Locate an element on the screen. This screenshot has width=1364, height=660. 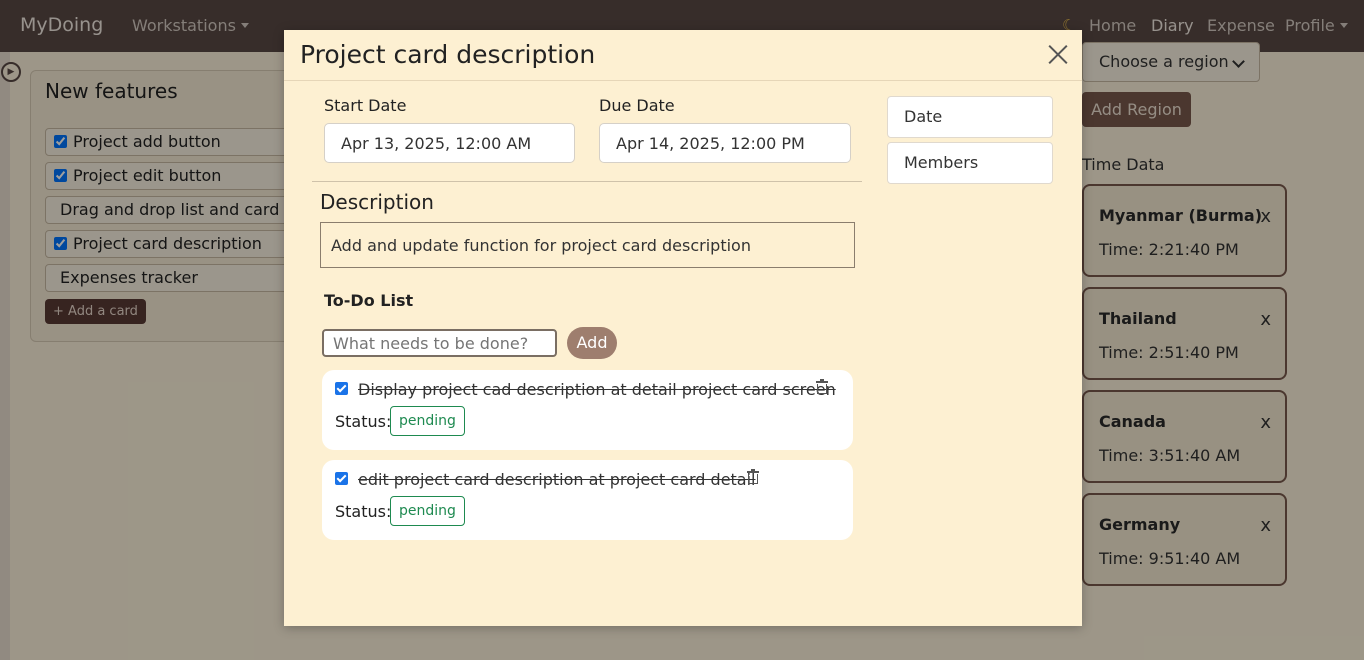
description-title: Description is located at coordinates (377, 202).